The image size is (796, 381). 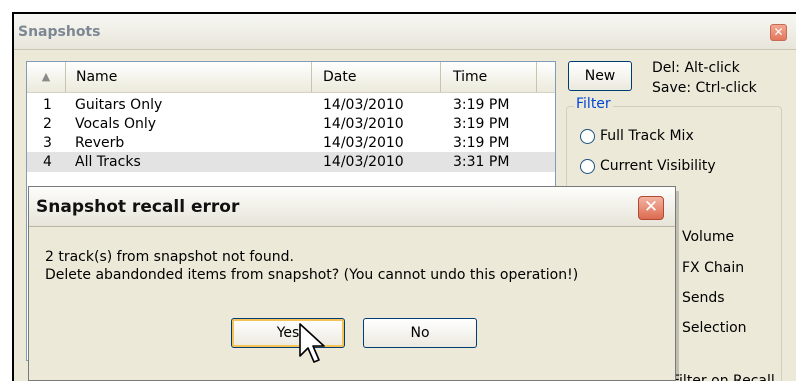 What do you see at coordinates (481, 162) in the screenshot?
I see `row-time: 3:31 PM` at bounding box center [481, 162].